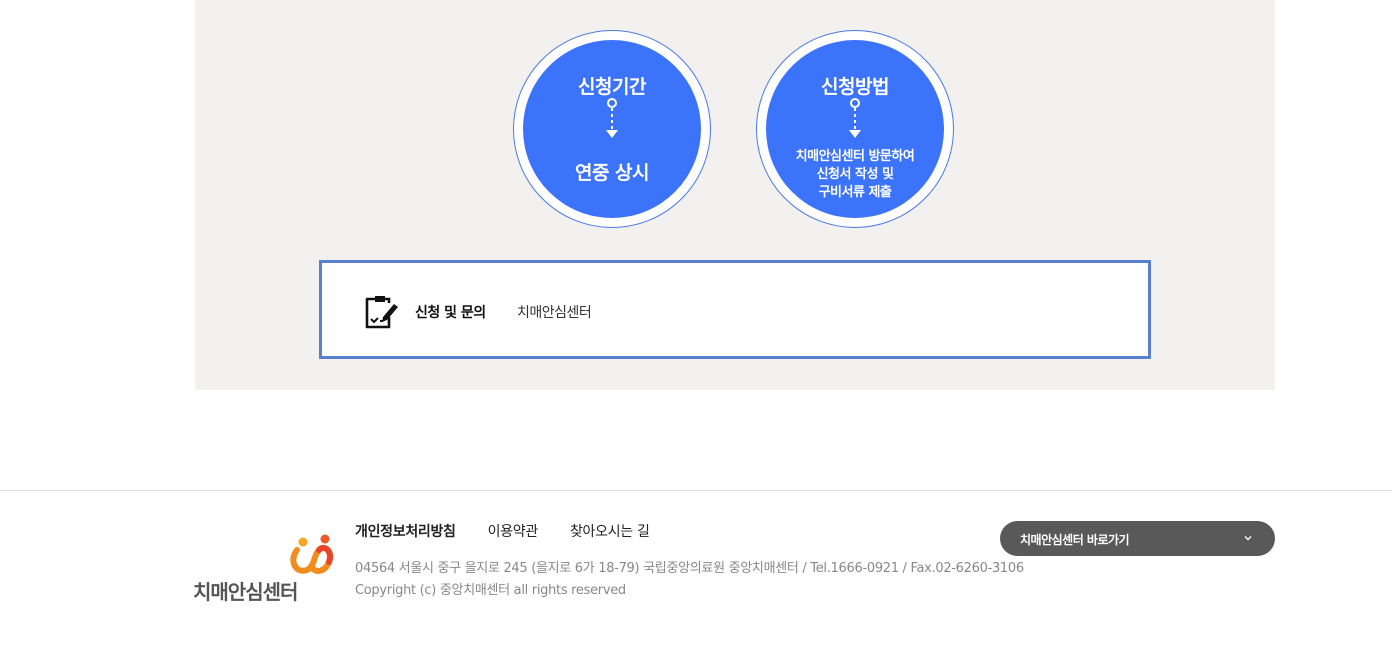 This screenshot has width=1392, height=664. What do you see at coordinates (490, 590) in the screenshot?
I see `footer-copyright: Copyright (c) 중앙치매센터 all rights reserved` at bounding box center [490, 590].